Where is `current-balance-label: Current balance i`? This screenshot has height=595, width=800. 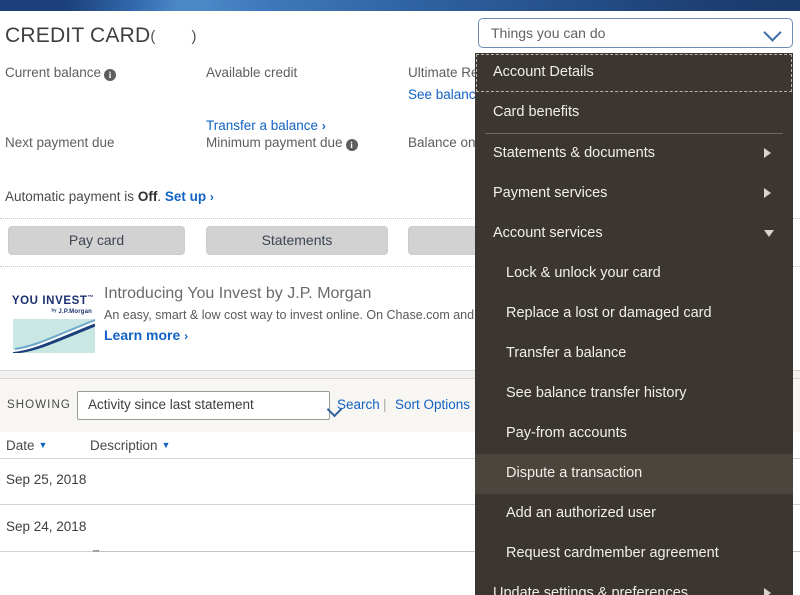 current-balance-label: Current balance i is located at coordinates (61, 73).